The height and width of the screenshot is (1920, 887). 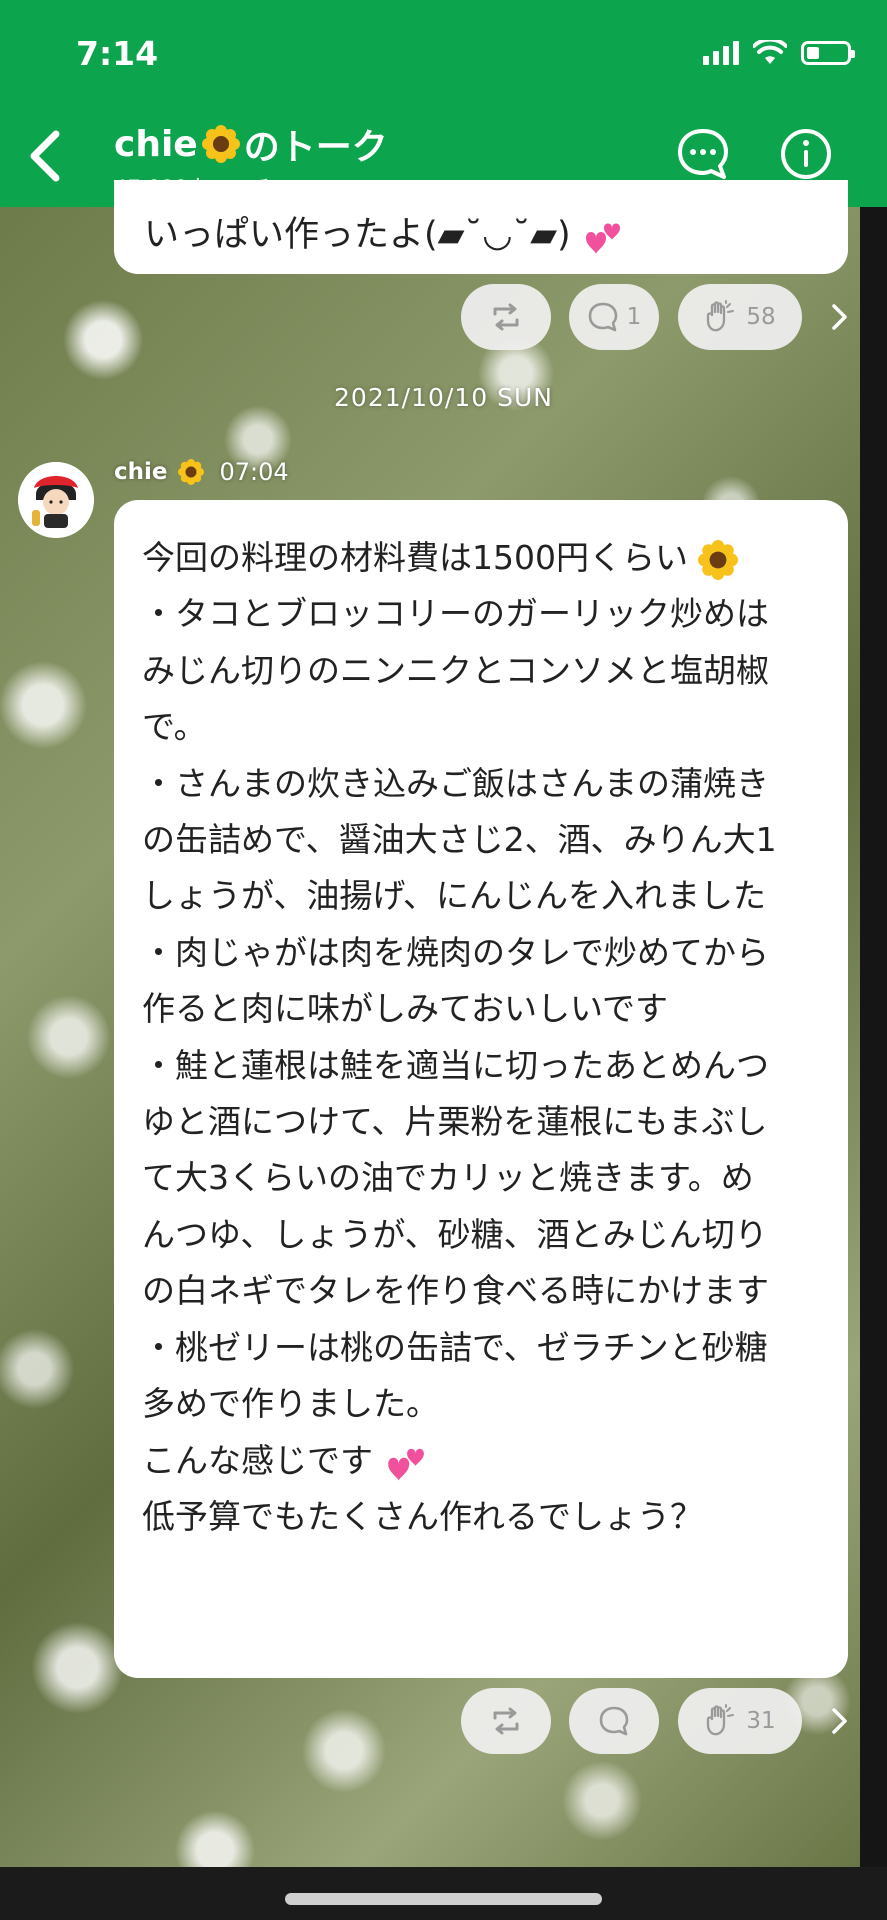 What do you see at coordinates (455, 1291) in the screenshot?
I see `message-line: の白ネギでタレを作り食べる時にかけます` at bounding box center [455, 1291].